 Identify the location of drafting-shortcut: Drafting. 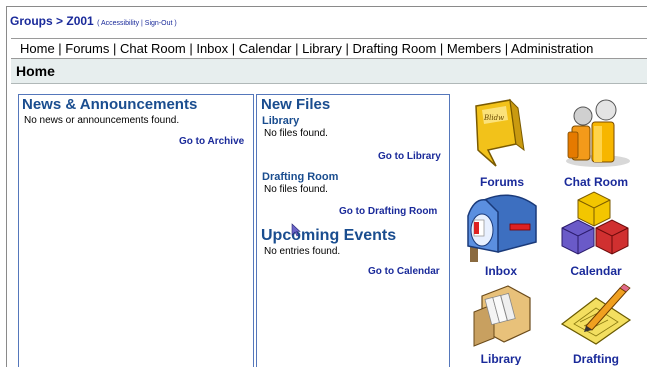
(596, 324).